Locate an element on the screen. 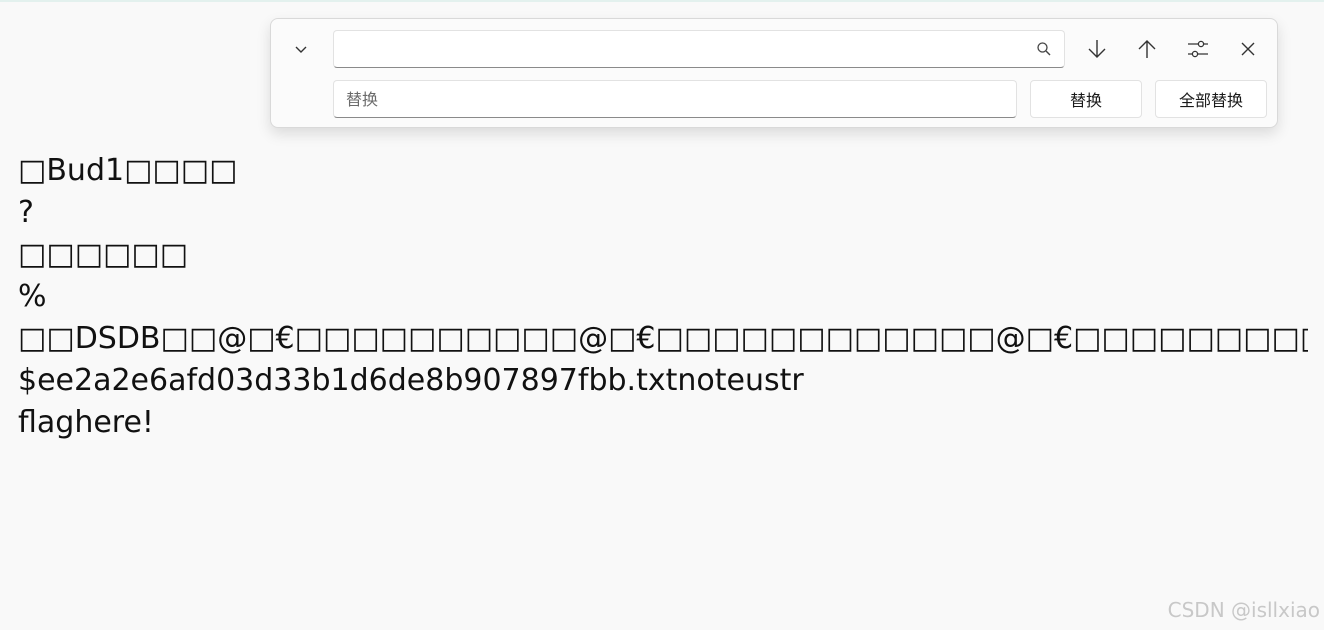 This screenshot has height=630, width=1324. sliders-icon is located at coordinates (1198, 49).